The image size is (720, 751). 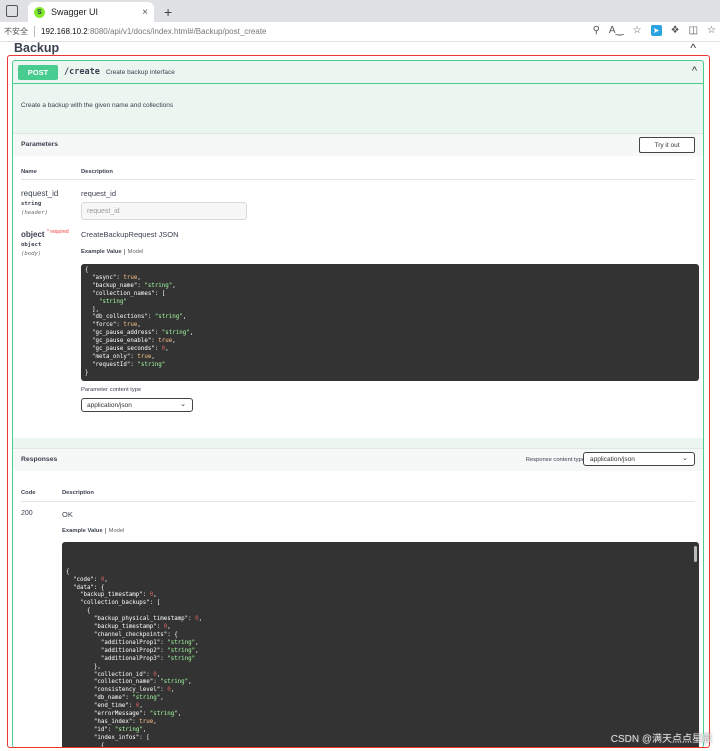 What do you see at coordinates (693, 48) in the screenshot?
I see `section-collapse-icon: ^` at bounding box center [693, 48].